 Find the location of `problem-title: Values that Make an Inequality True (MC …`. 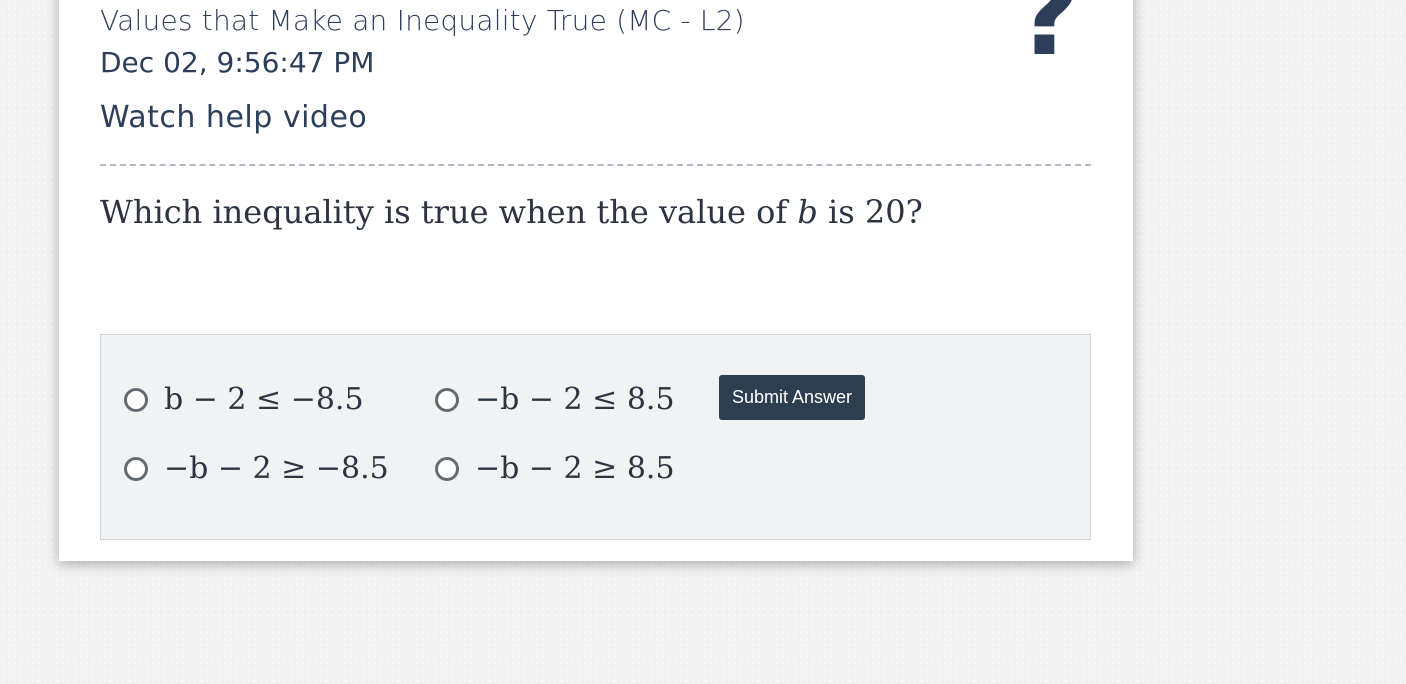

problem-title: Values that Make an Inequality True (MC … is located at coordinates (422, 20).